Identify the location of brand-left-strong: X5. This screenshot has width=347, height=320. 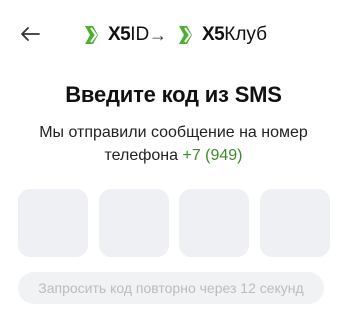
(119, 34).